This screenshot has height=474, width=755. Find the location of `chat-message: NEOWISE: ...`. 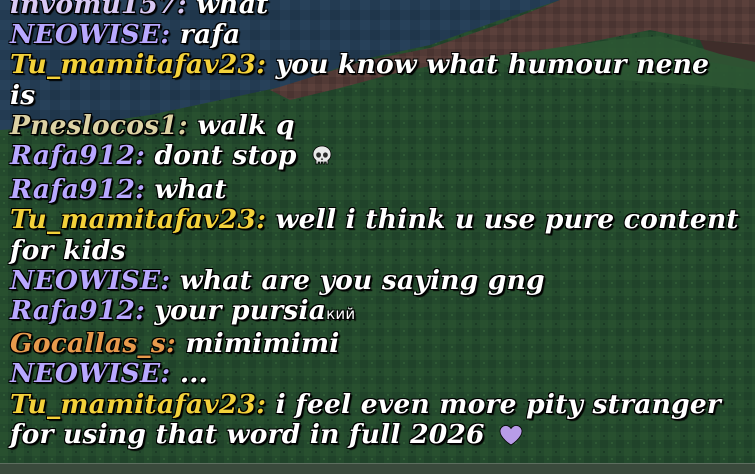

chat-message: NEOWISE: ... is located at coordinates (375, 374).